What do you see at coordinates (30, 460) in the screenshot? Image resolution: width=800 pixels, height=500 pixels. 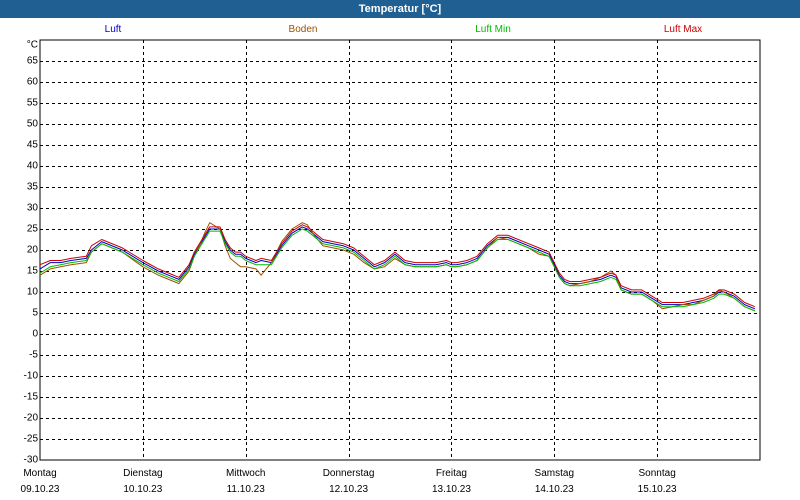 I see `y-tick-label: -30` at bounding box center [30, 460].